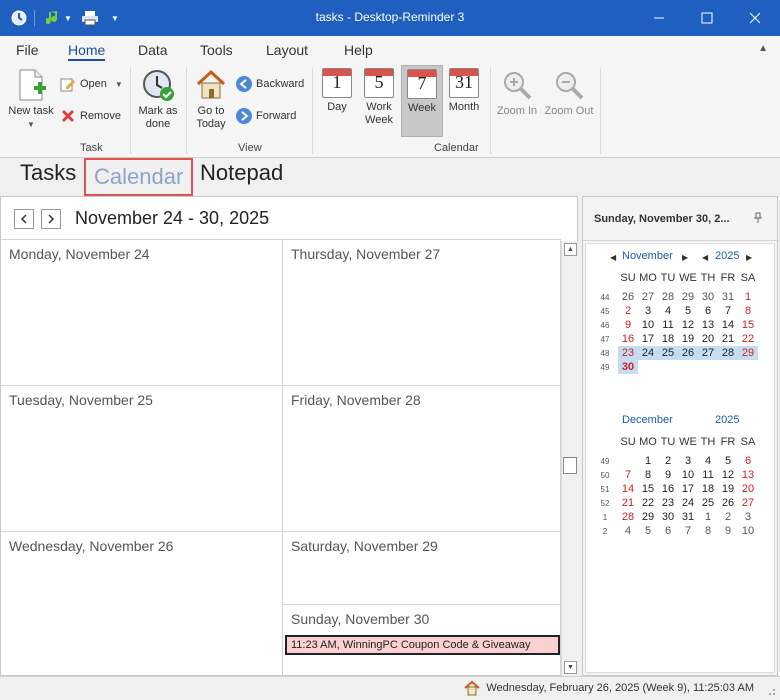 The image size is (780, 700). I want to click on tab-notepad: Notepad, so click(241, 173).